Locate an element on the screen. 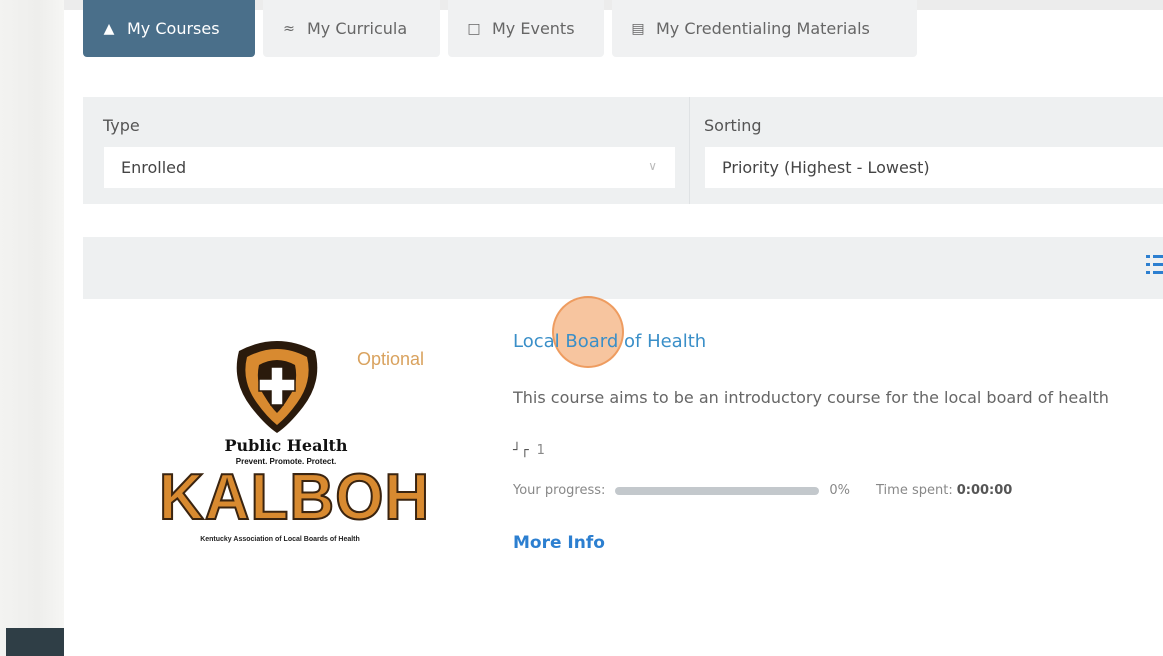 Image resolution: width=1163 pixels, height=656 pixels. tab-my-curricula: ≈ My Curricula is located at coordinates (351, 28).